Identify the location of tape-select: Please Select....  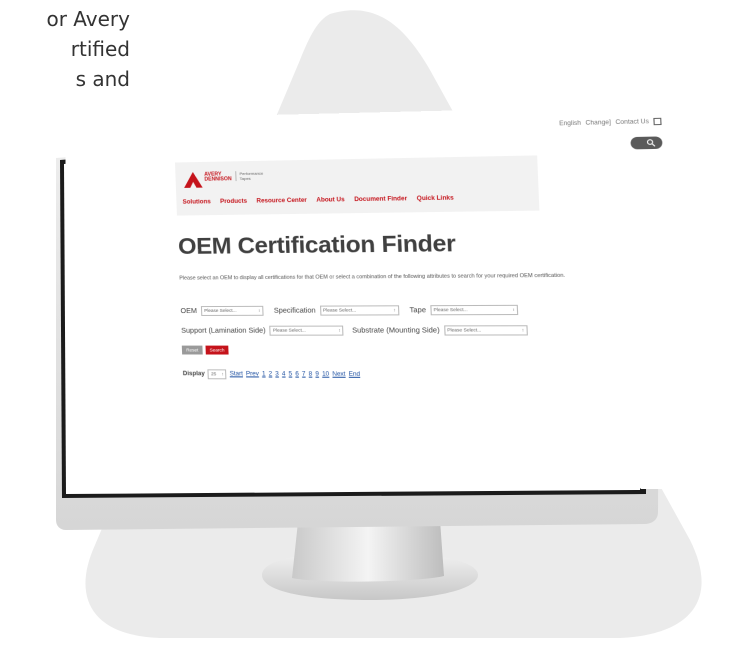
(474, 310).